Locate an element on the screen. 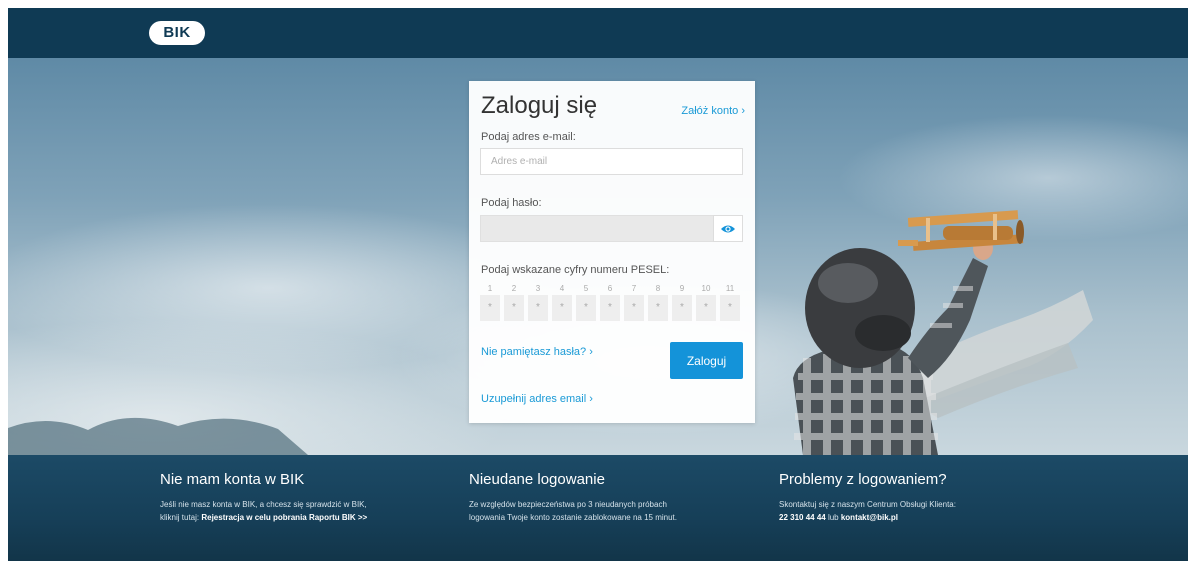 The image size is (1196, 561). password-label: Podaj hasło: is located at coordinates (511, 203).